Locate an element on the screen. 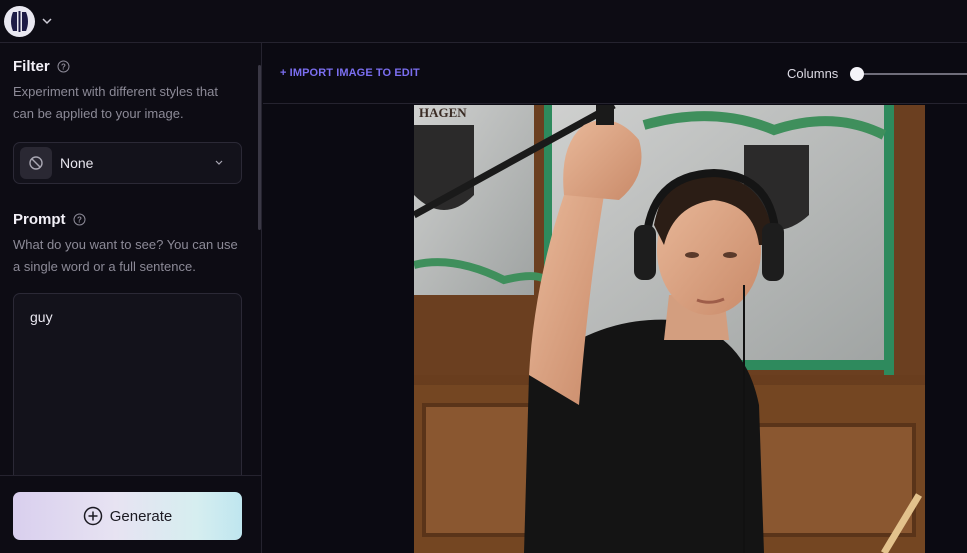  import-image-link: + IMPORT IMAGE TO EDIT is located at coordinates (350, 73).